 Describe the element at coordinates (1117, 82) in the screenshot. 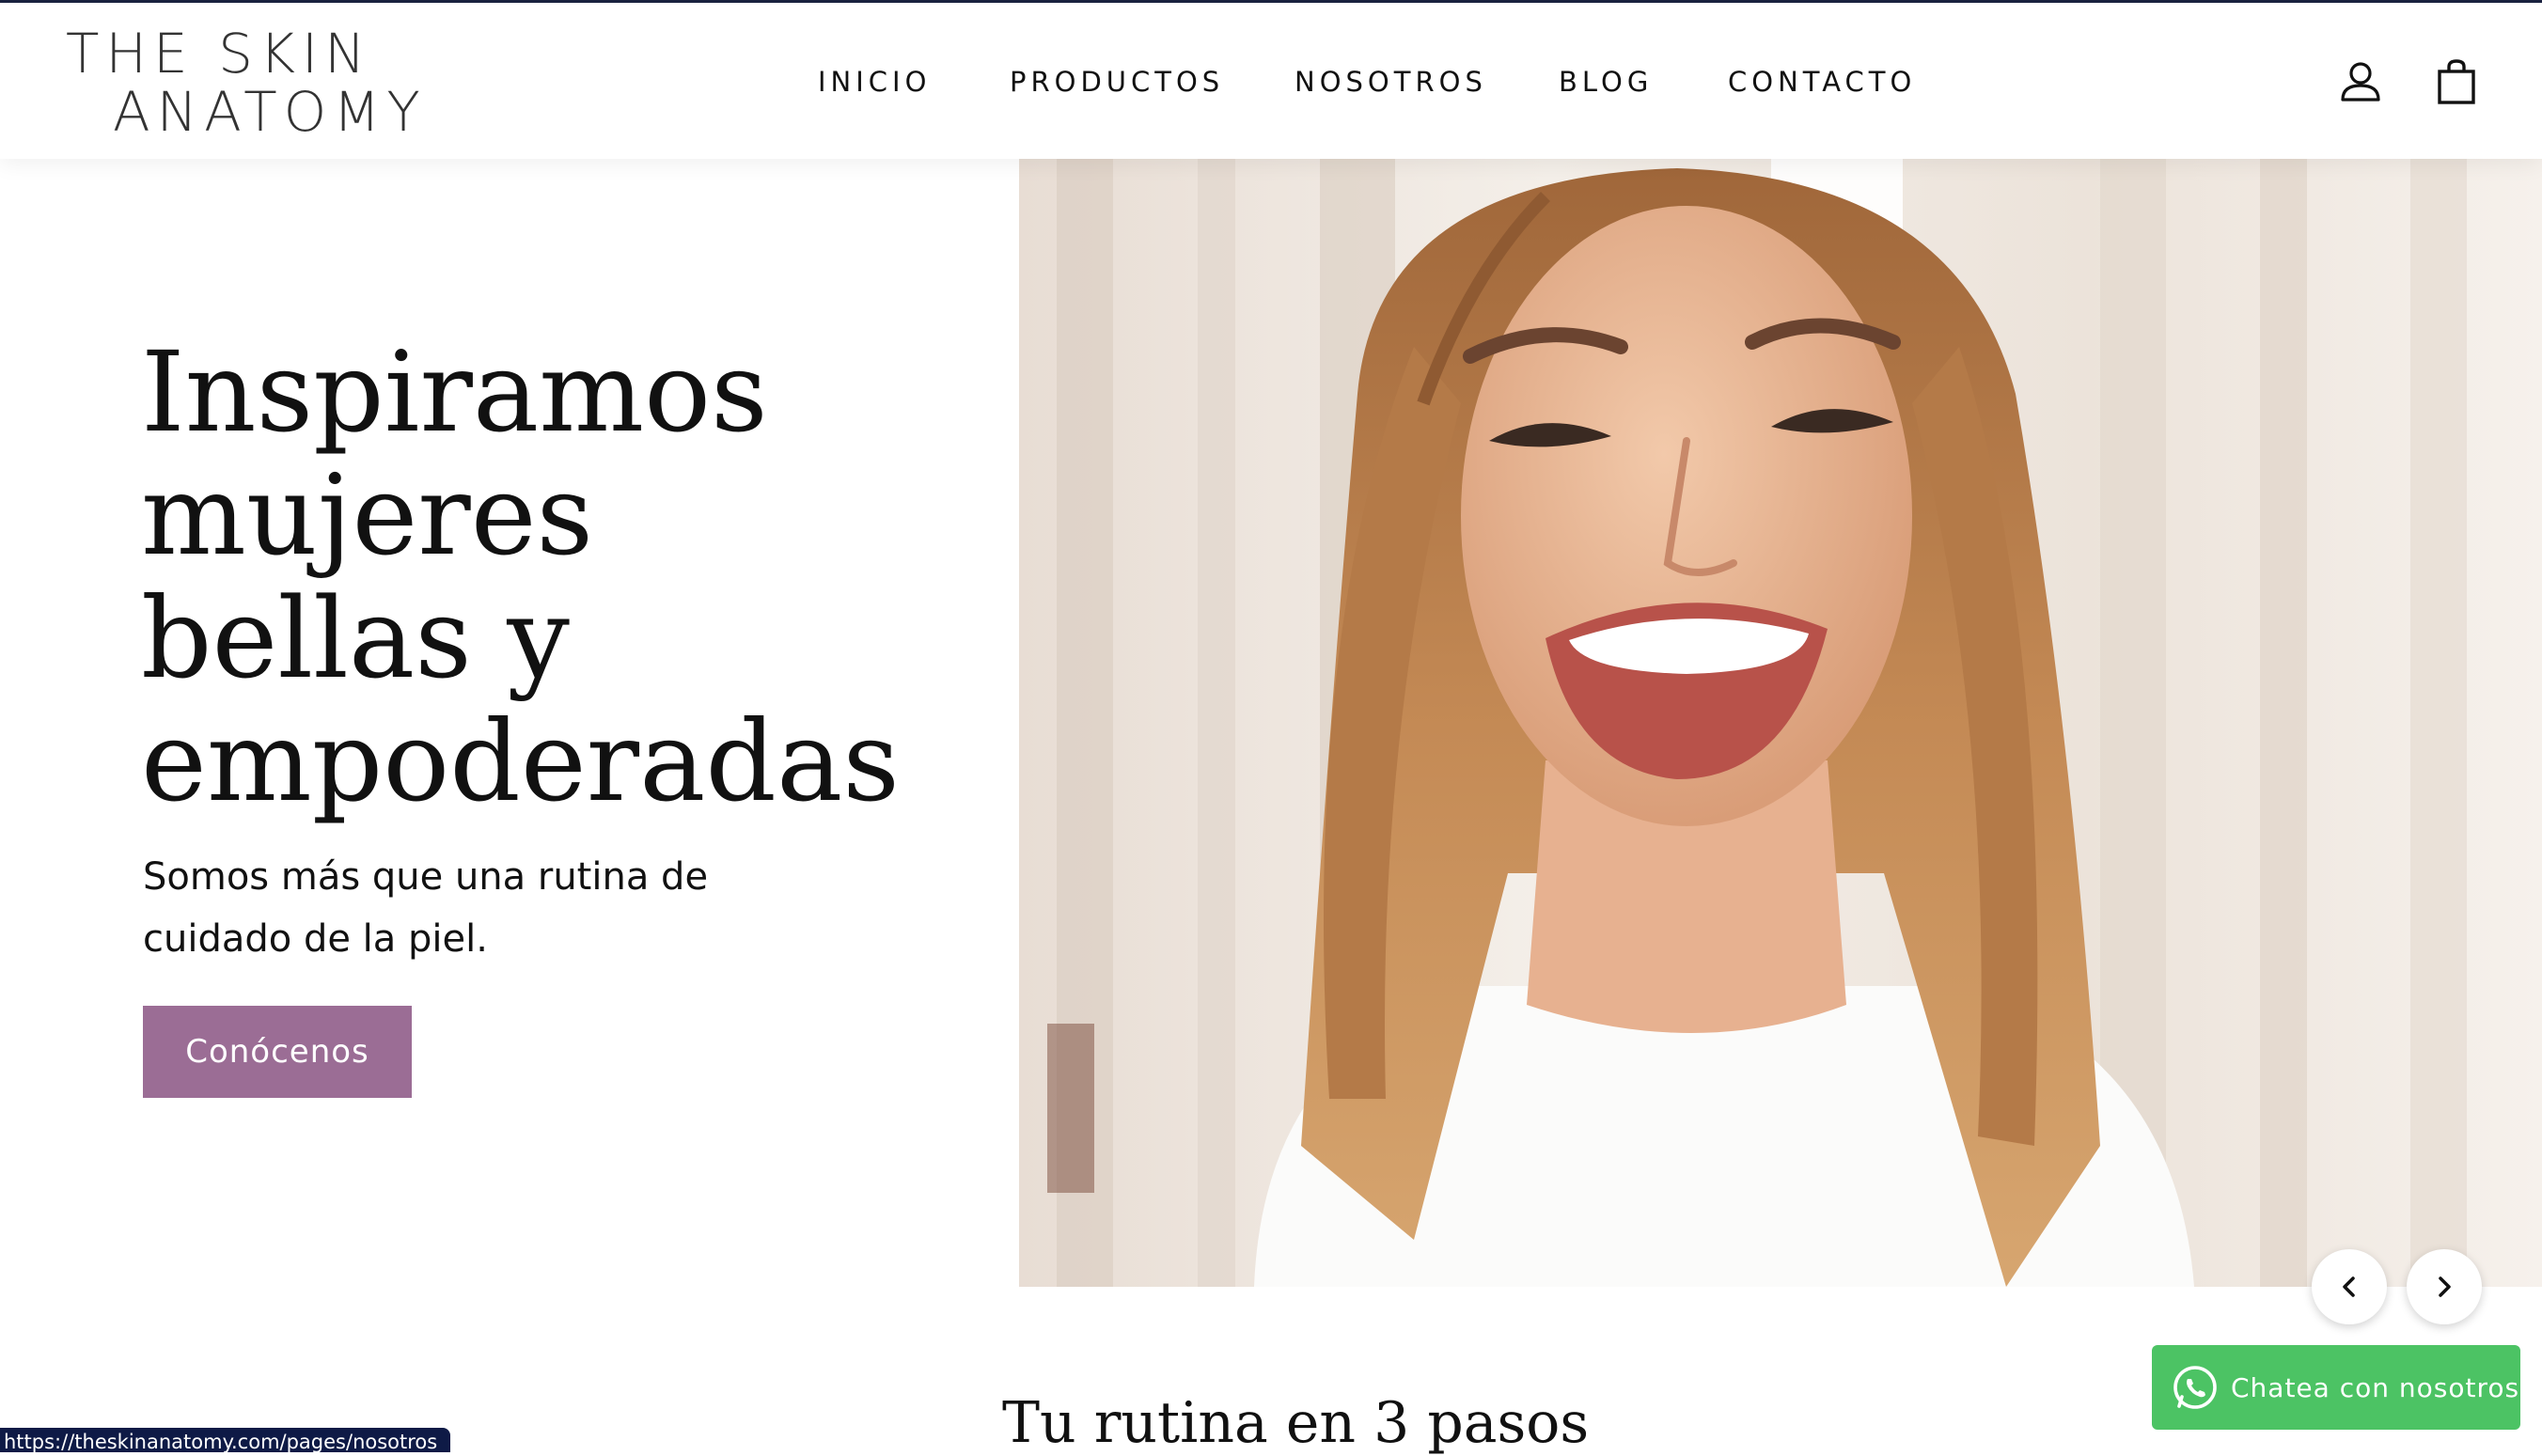

I see `nav-productos: PRODUCTOS` at that location.